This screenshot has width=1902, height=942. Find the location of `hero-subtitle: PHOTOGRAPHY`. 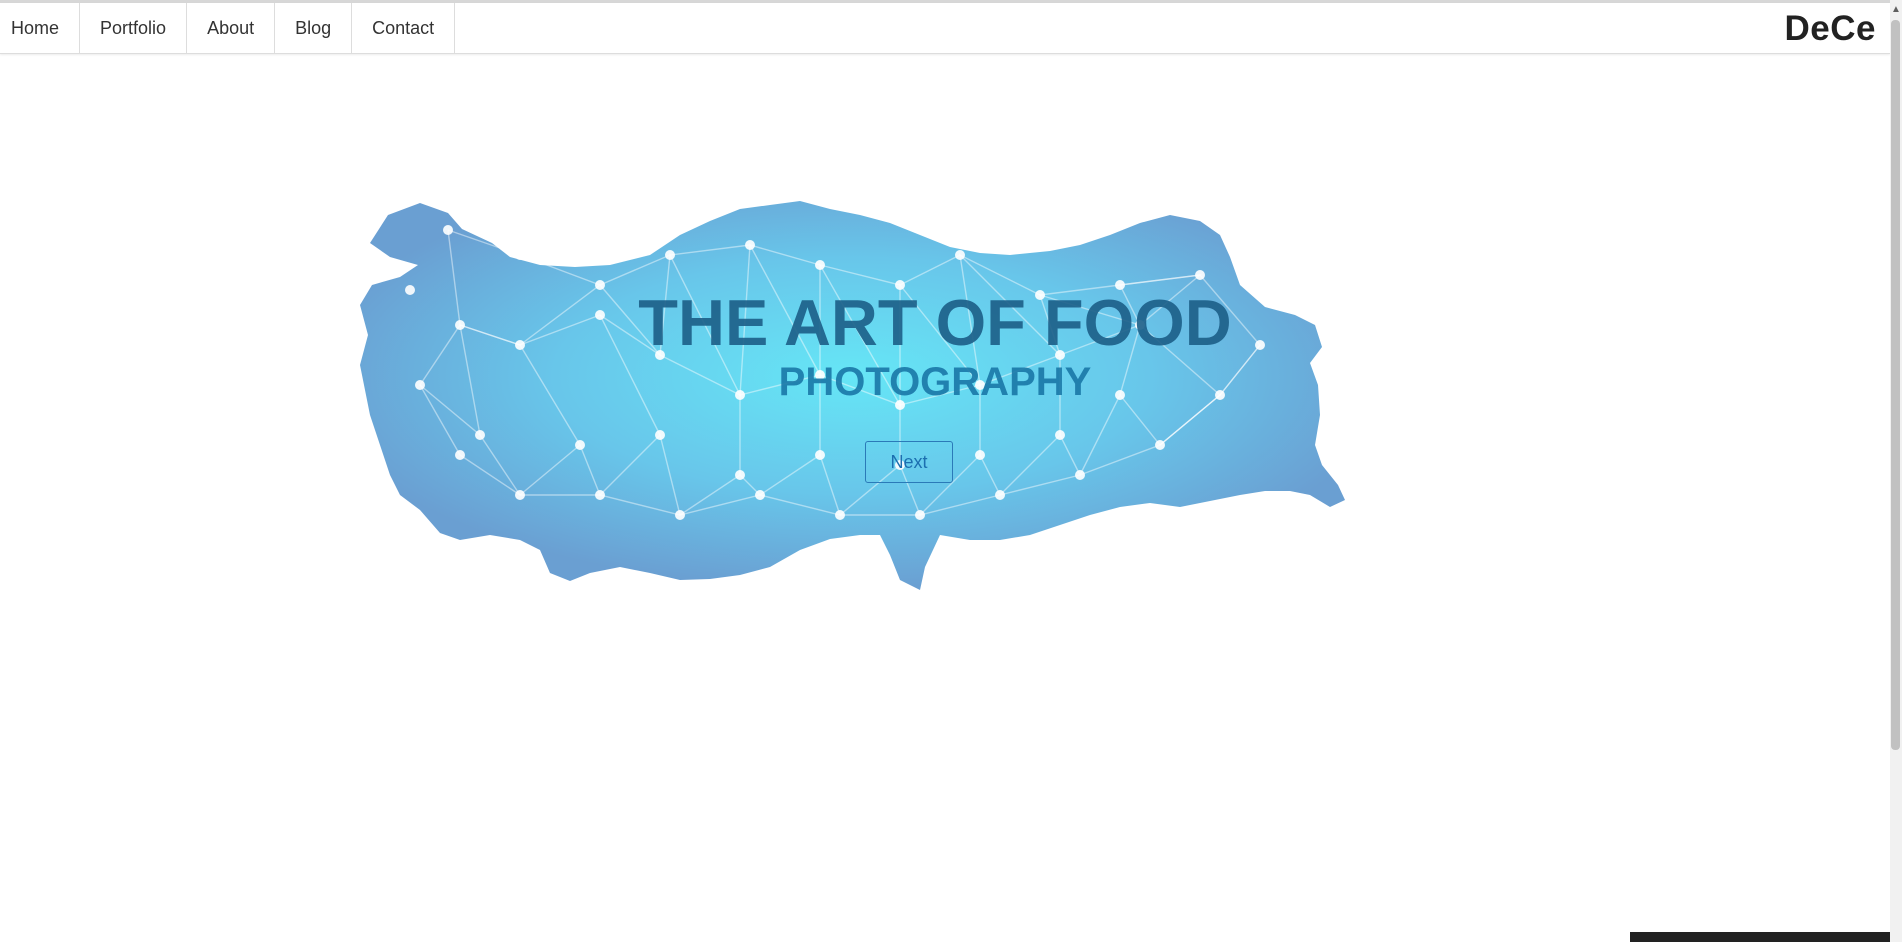

hero-subtitle: PHOTOGRAPHY is located at coordinates (935, 382).